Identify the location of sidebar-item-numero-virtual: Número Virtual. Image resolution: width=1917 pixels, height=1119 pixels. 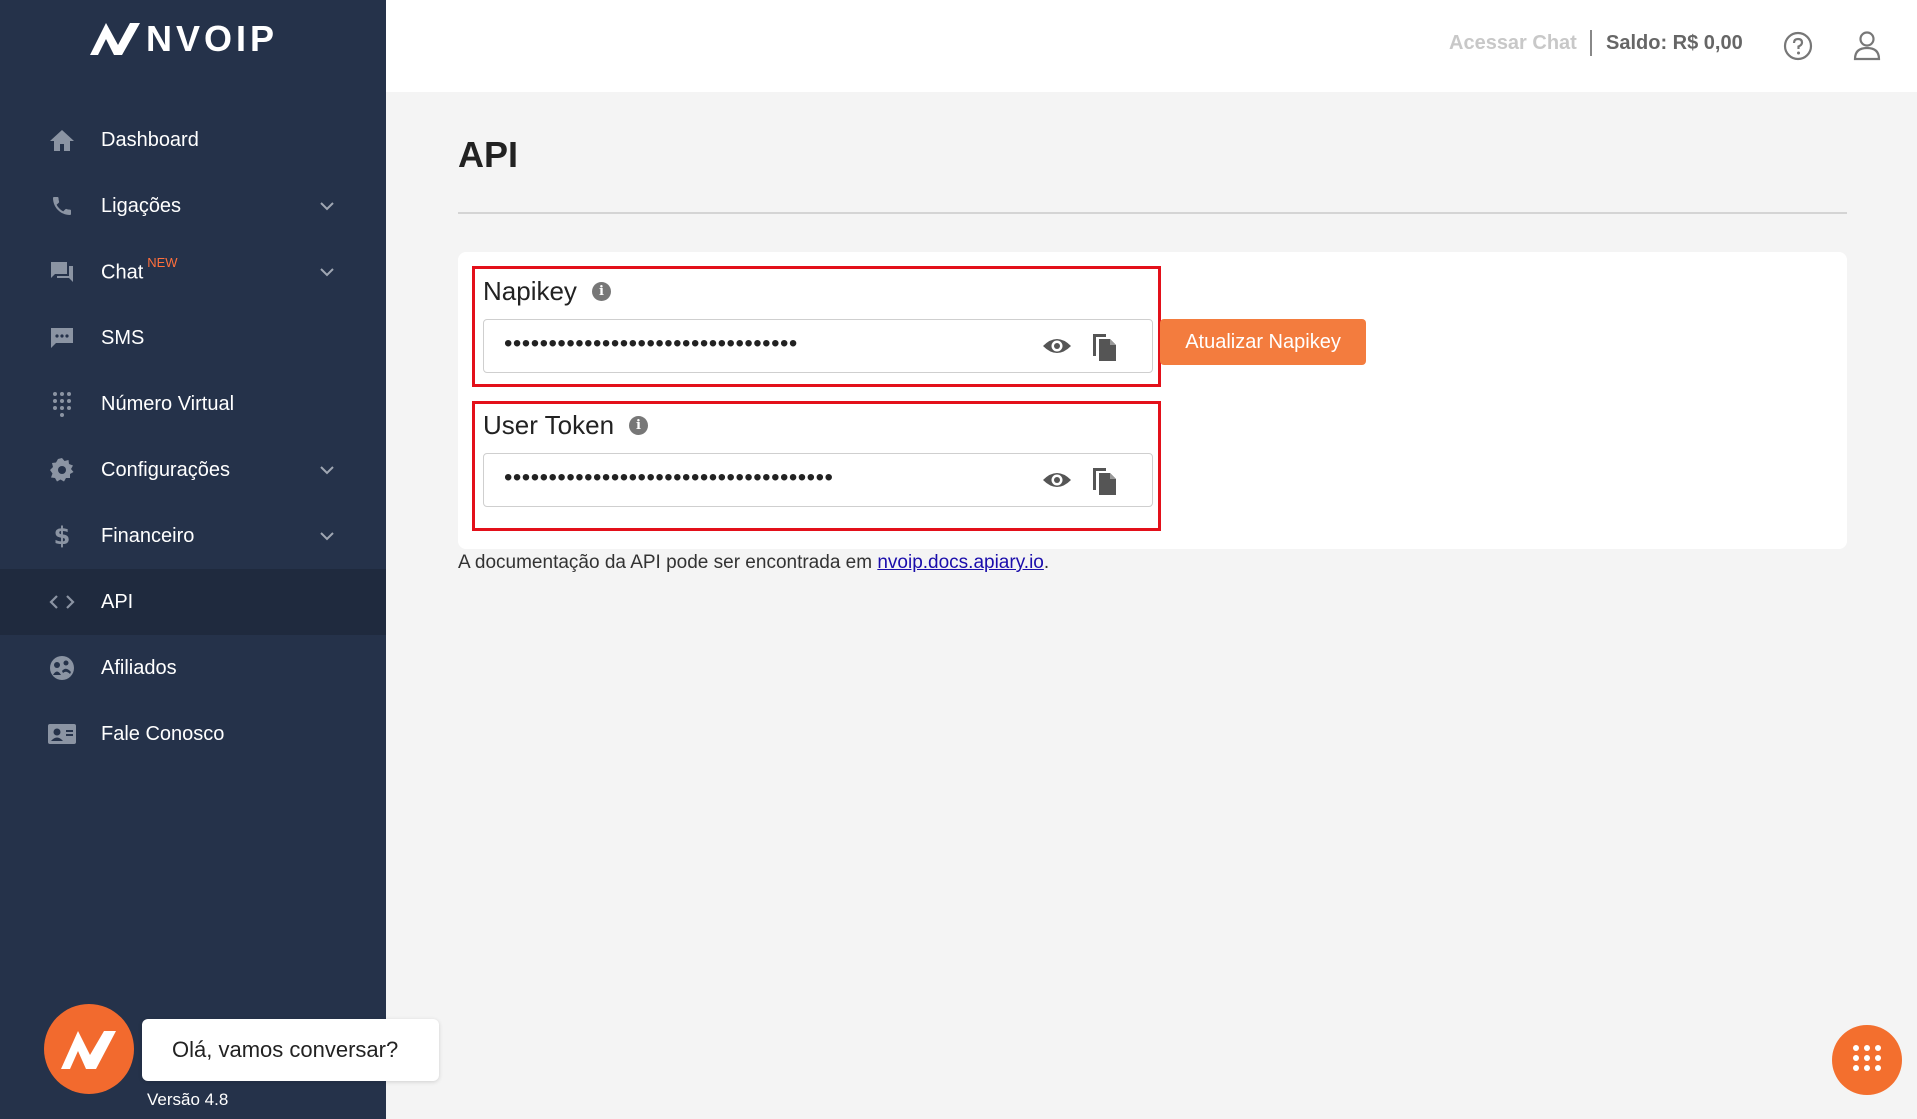
(193, 404).